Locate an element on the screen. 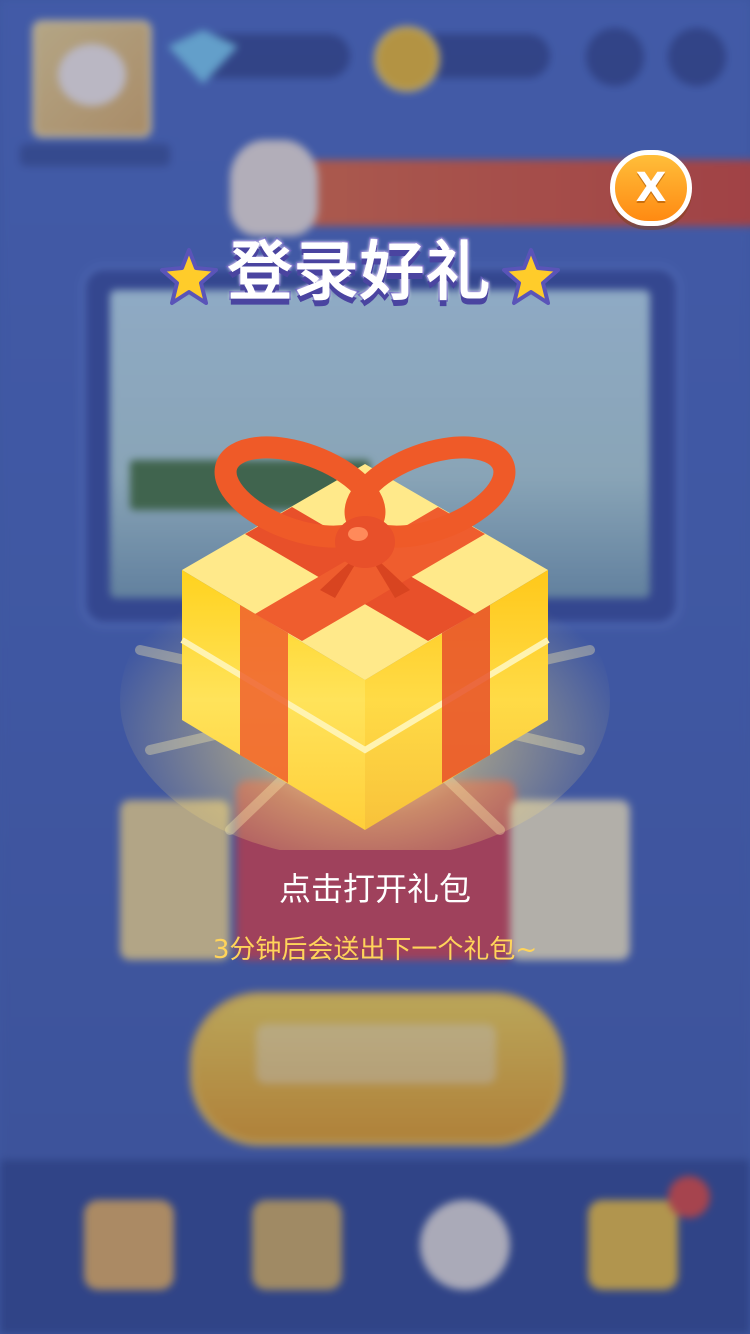  next-gift-note: 3分钟后会送出下一个礼包~ is located at coordinates (375, 950).